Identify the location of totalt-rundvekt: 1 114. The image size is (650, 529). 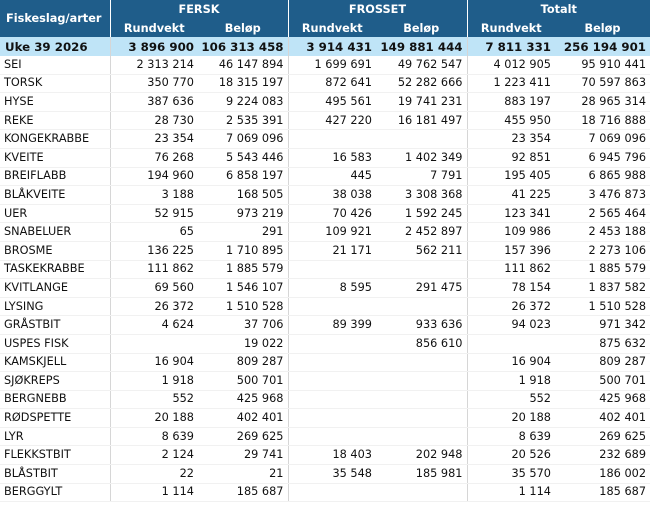
(510, 493).